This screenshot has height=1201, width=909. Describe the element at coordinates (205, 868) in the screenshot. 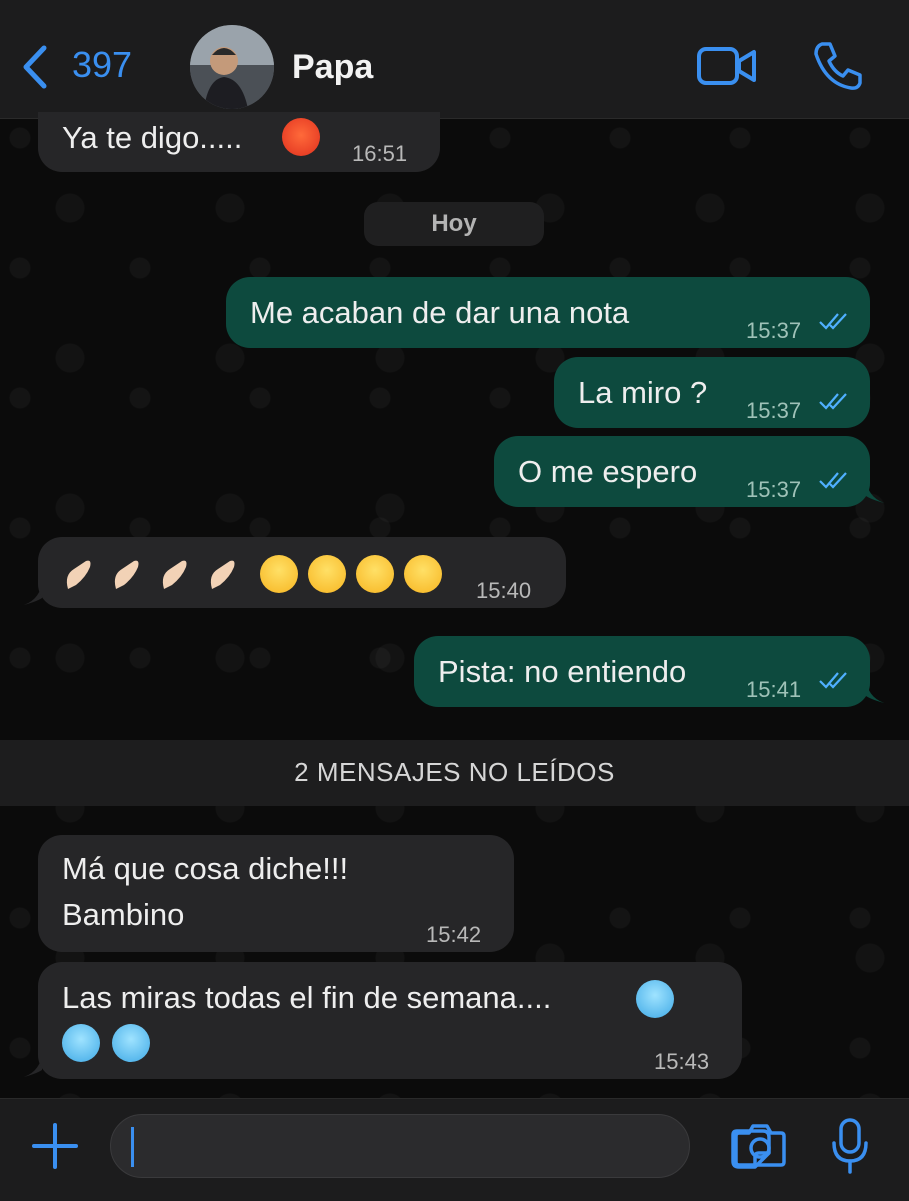

I see `message-text-line: Má que cosa diche!!!` at that location.